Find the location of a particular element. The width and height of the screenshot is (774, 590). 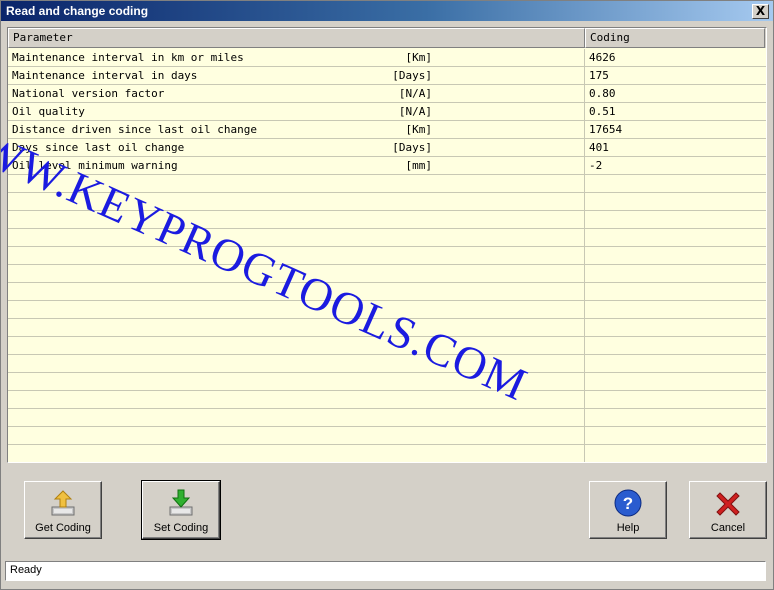

red-x-icon is located at coordinates (728, 504).